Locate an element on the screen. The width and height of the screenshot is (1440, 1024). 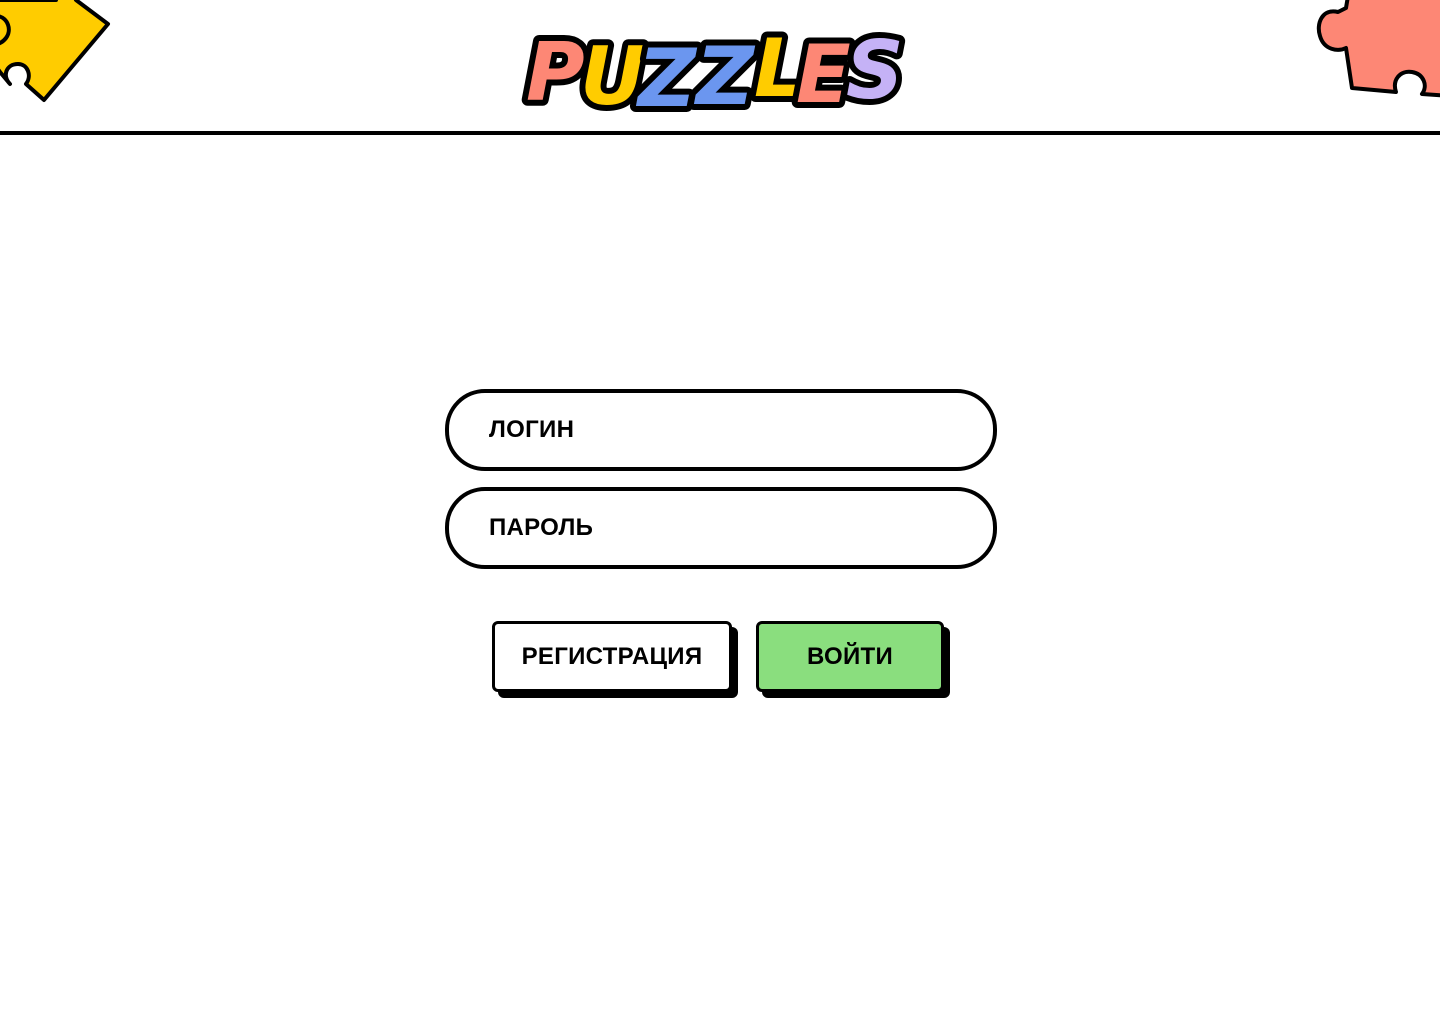
puzzles-logo: P U Z Z L E S is located at coordinates (716, 73).